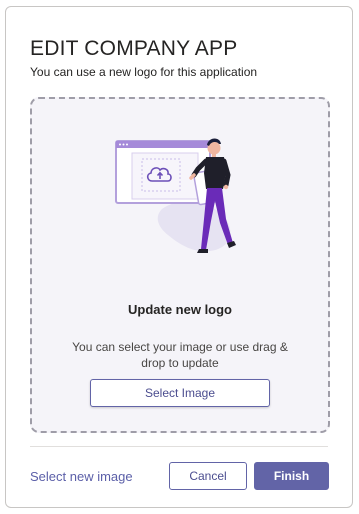 This screenshot has width=359, height=514. Describe the element at coordinates (180, 393) in the screenshot. I see `select-image-button: Select Image` at that location.